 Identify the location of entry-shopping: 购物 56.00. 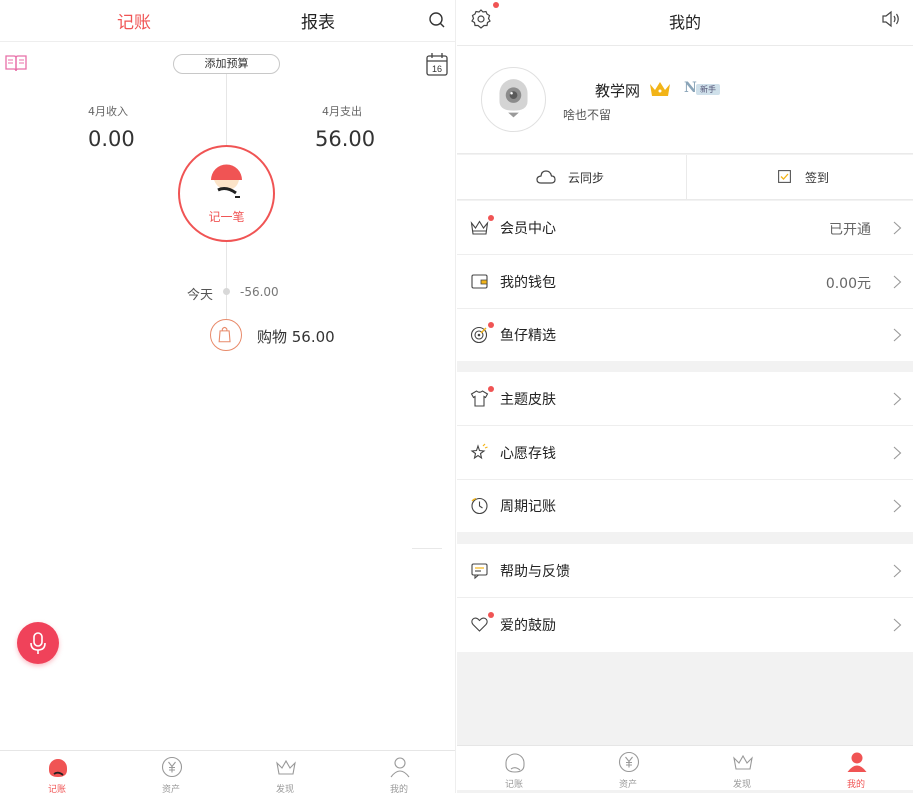
(296, 336).